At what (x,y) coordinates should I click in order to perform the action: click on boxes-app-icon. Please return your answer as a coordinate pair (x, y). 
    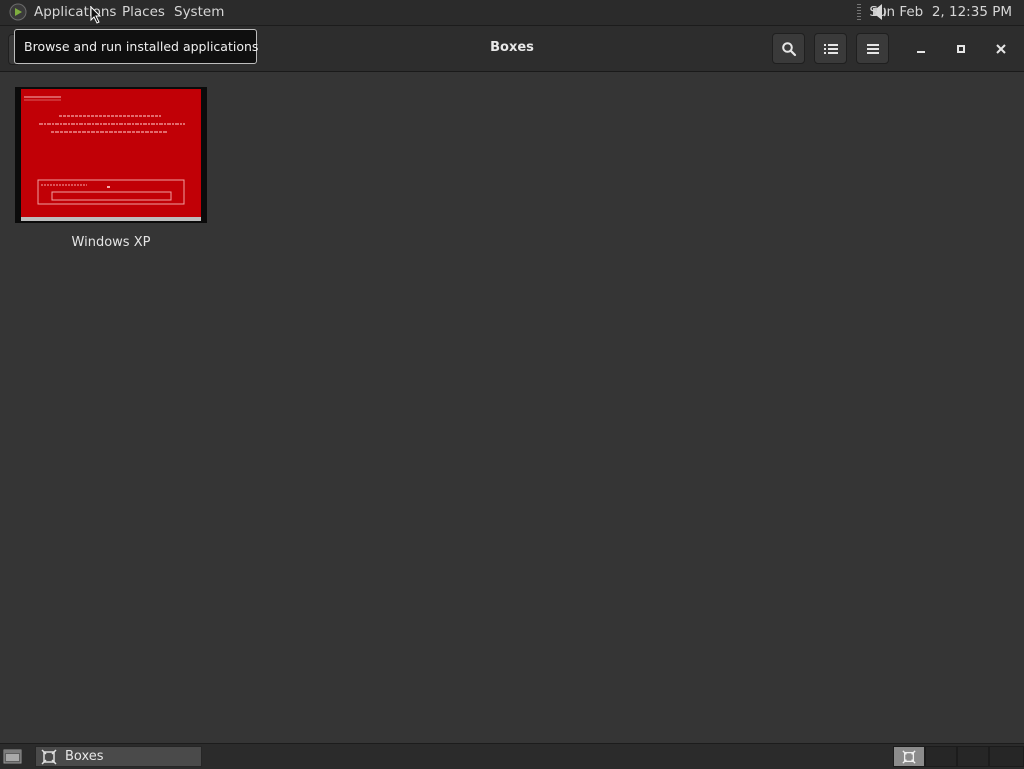
    Looking at the image, I should click on (49, 756).